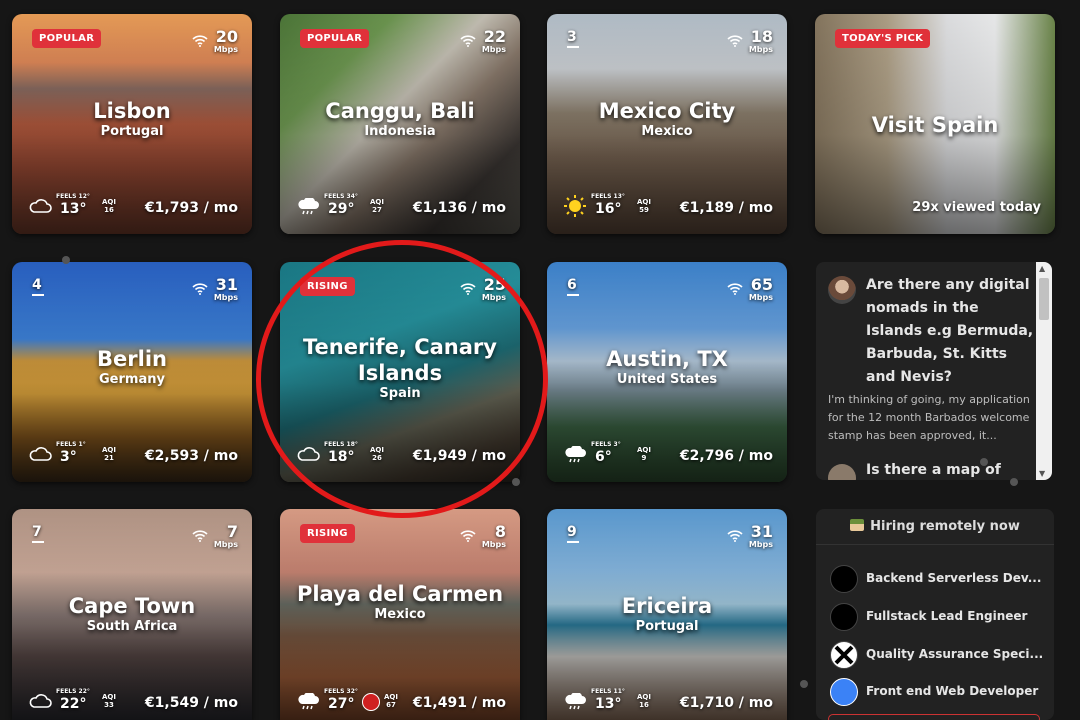 The image size is (1080, 720). Describe the element at coordinates (914, 470) in the screenshot. I see `question-title: Is there a map of` at that location.